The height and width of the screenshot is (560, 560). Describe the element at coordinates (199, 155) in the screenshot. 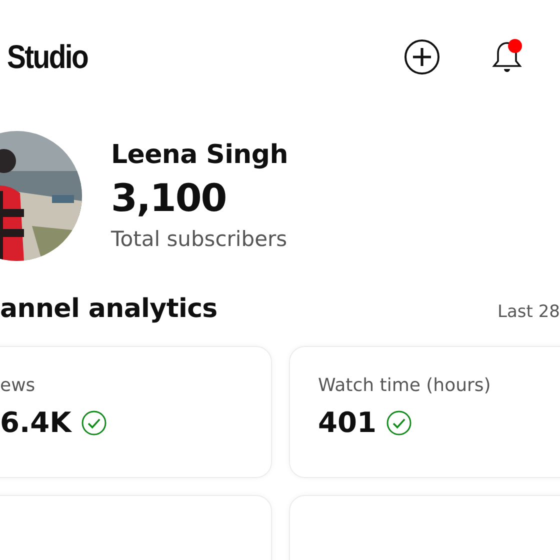

I see `channel-name: Leena Singh` at that location.